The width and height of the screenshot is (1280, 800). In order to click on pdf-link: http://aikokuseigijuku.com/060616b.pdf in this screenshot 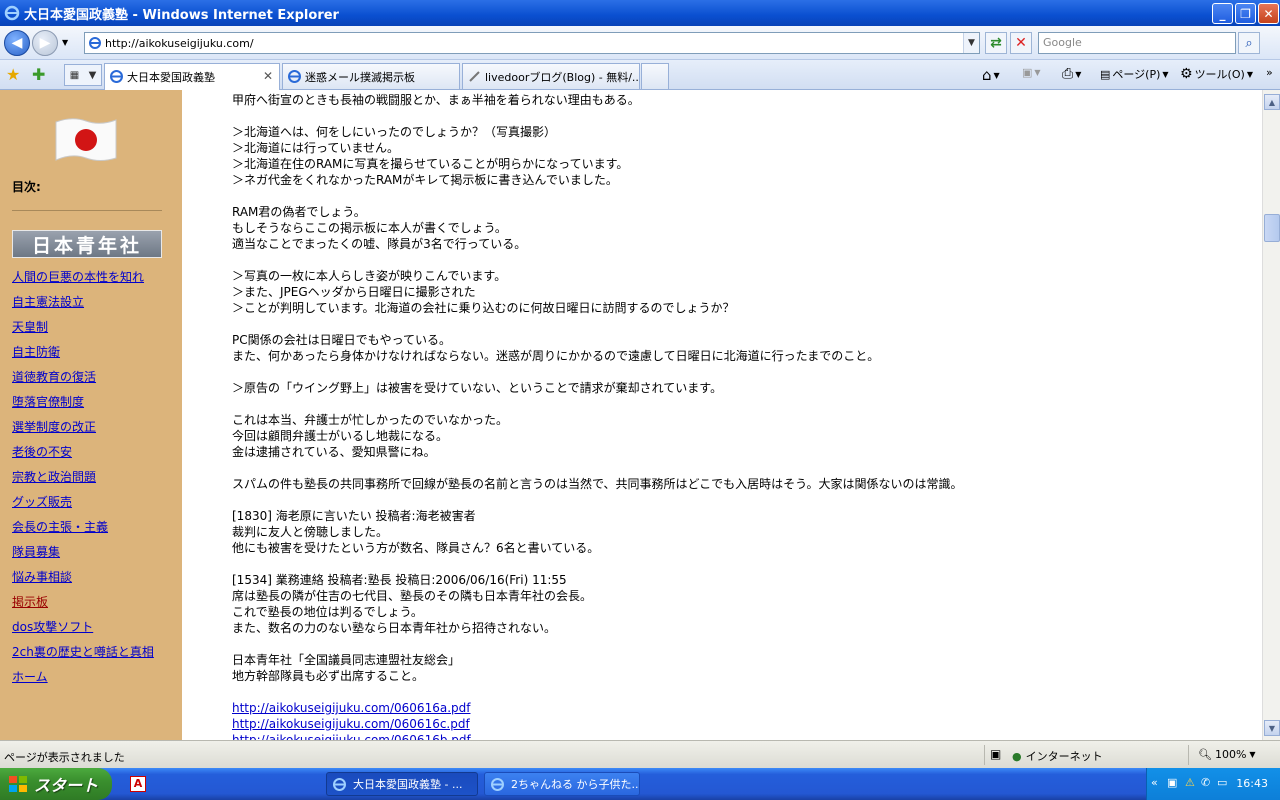, I will do `click(351, 736)`.